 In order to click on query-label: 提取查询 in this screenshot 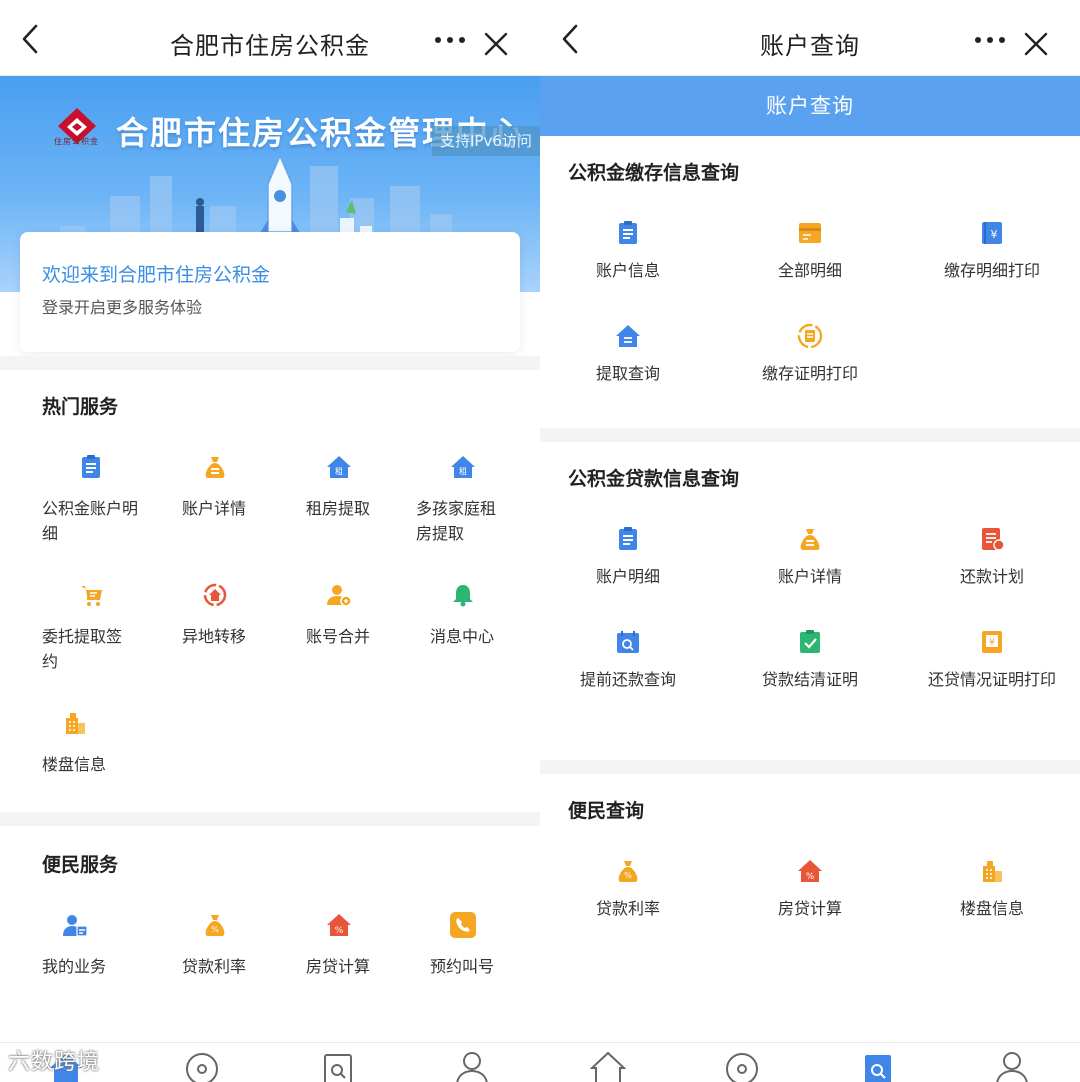, I will do `click(627, 373)`.